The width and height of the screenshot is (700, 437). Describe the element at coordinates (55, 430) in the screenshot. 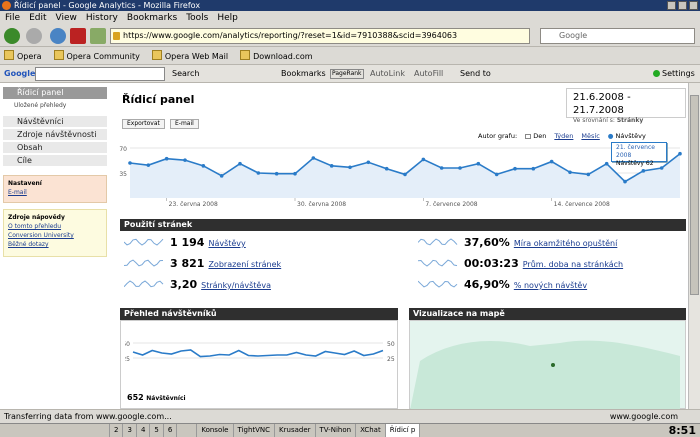

I see `taskbar-launchers` at that location.